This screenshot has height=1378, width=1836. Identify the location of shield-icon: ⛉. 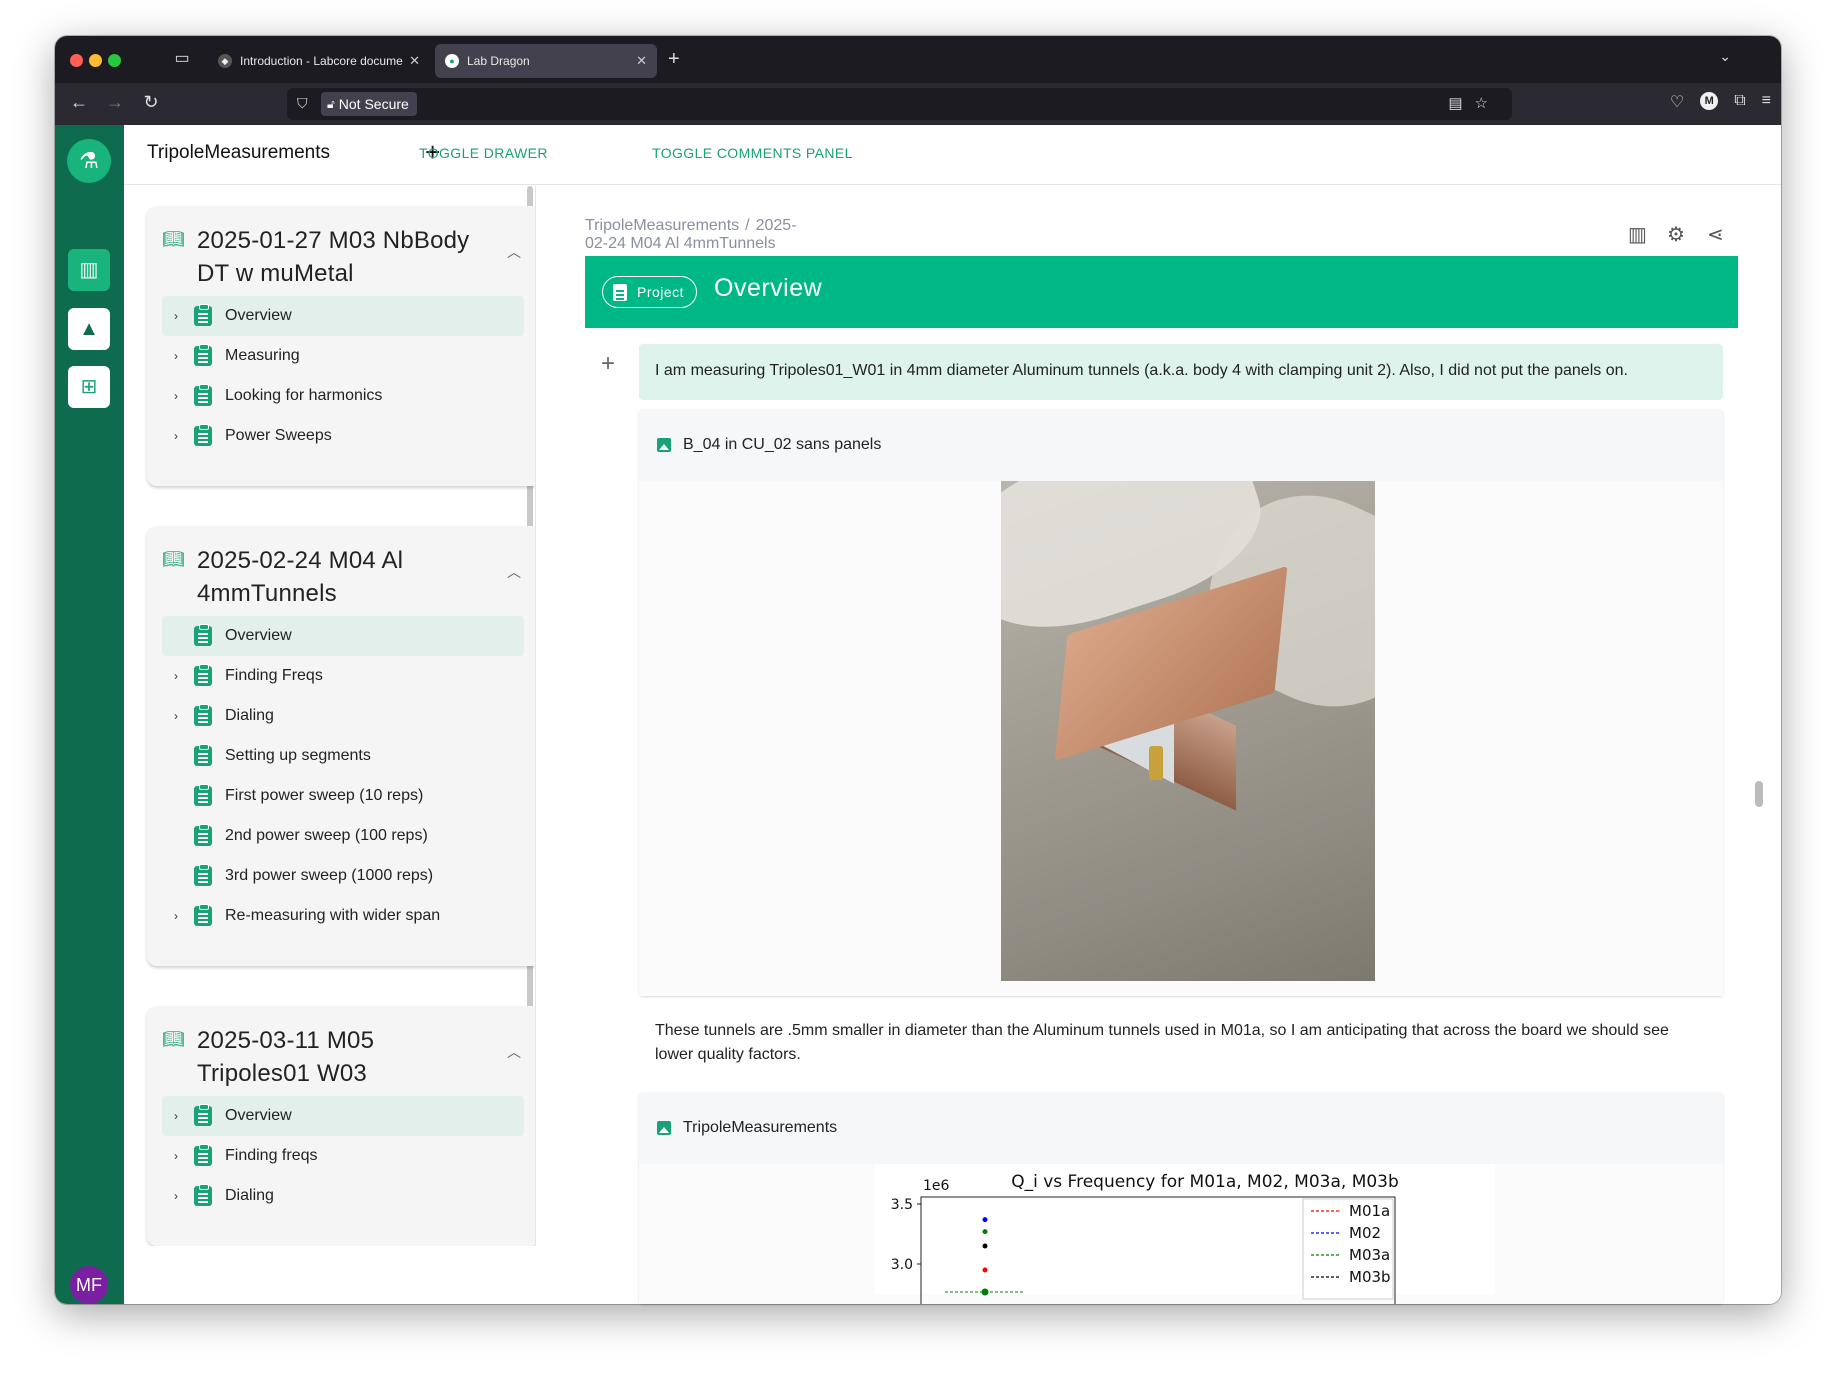
(302, 103).